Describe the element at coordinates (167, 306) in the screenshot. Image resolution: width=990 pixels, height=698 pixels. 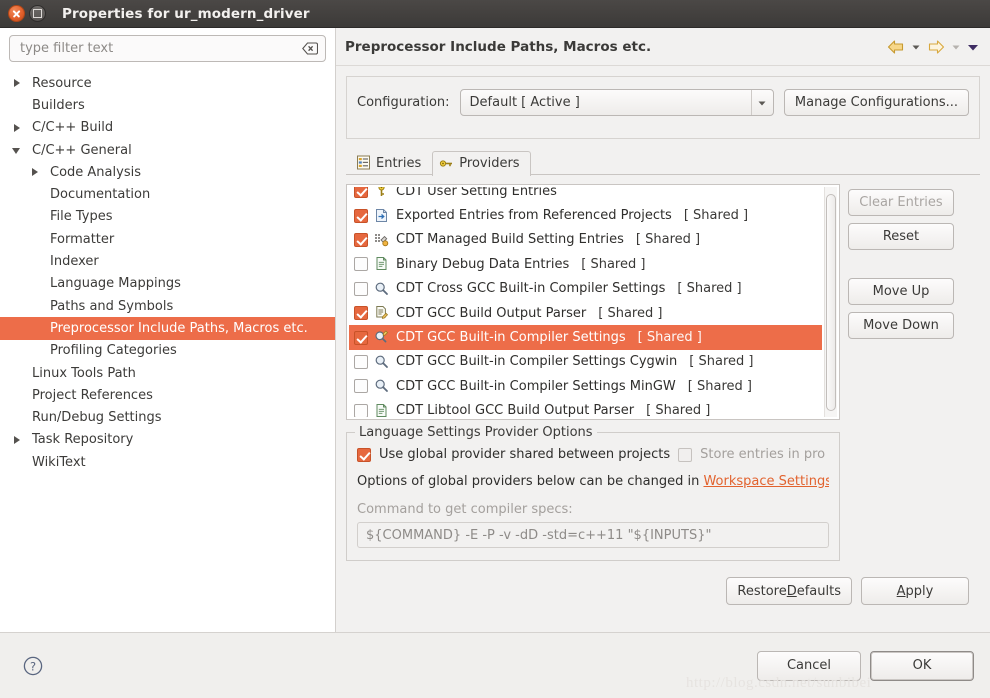
I see `sidebar-item-paths-and-symbols: Paths and Symbols` at that location.